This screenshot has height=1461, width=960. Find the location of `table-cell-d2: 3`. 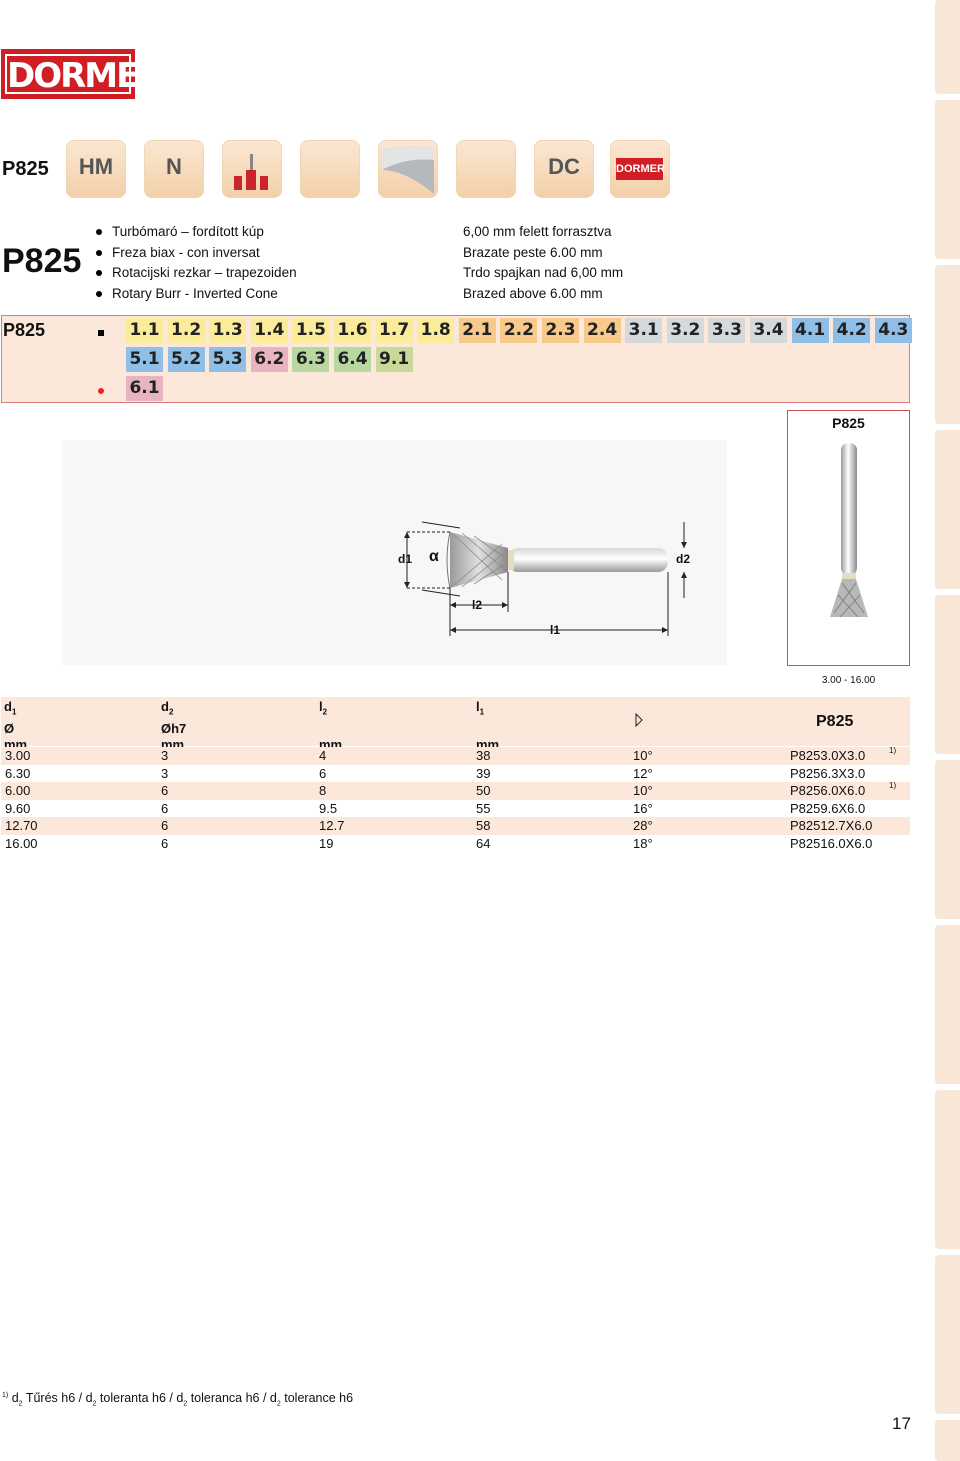

table-cell-d2: 3 is located at coordinates (165, 755).